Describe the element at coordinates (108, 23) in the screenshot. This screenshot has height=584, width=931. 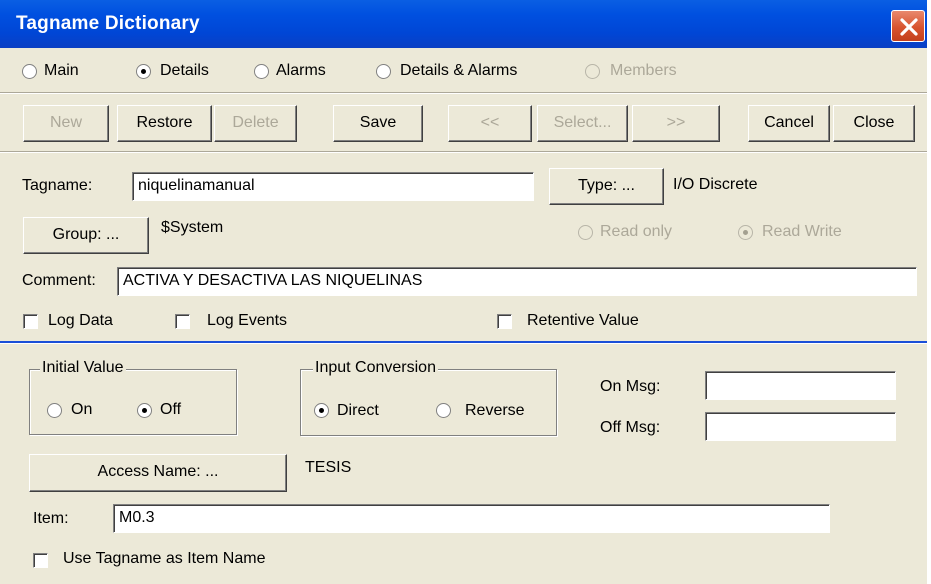
I see `window-title: Tagname Dictionary` at that location.